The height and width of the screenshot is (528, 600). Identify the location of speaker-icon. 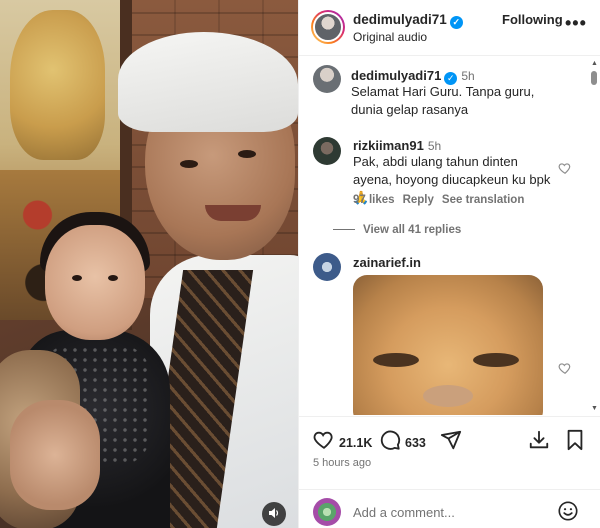
(274, 514).